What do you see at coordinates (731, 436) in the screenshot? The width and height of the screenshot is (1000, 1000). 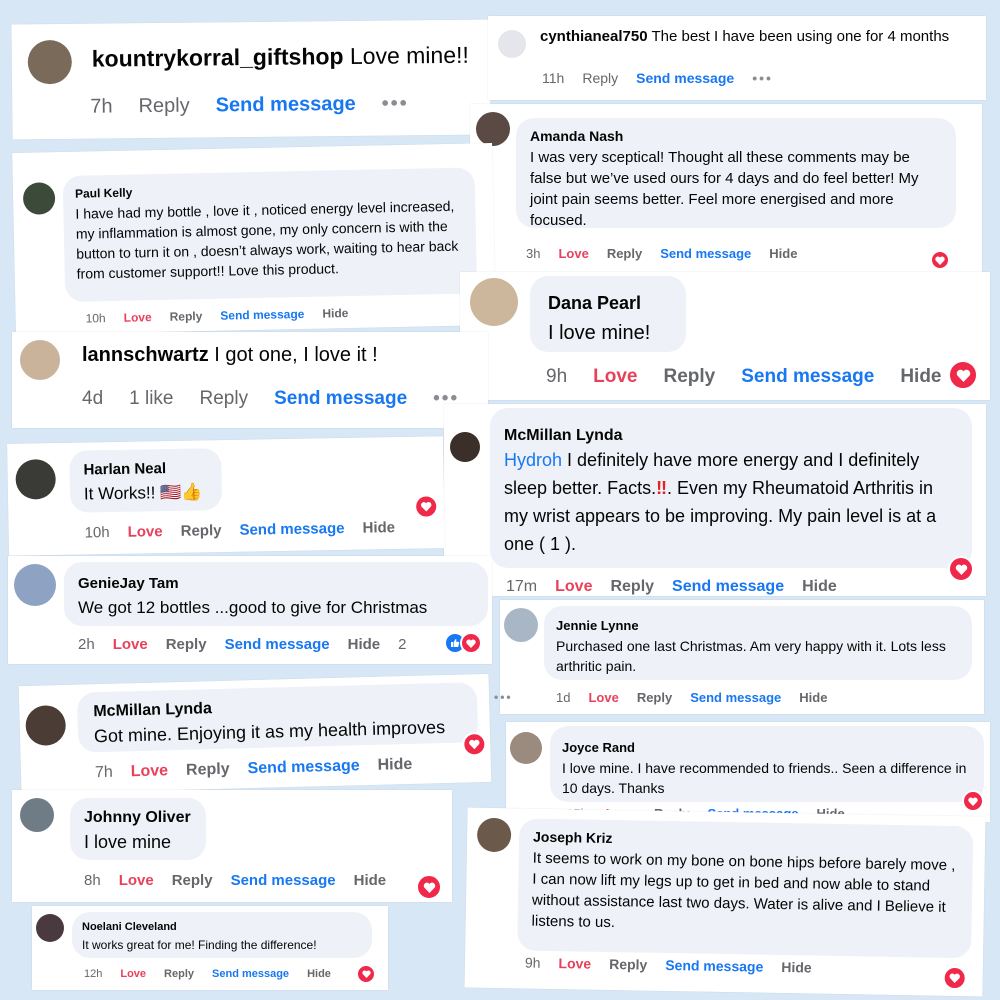 I see `commenter-name: McMillan Lynda` at bounding box center [731, 436].